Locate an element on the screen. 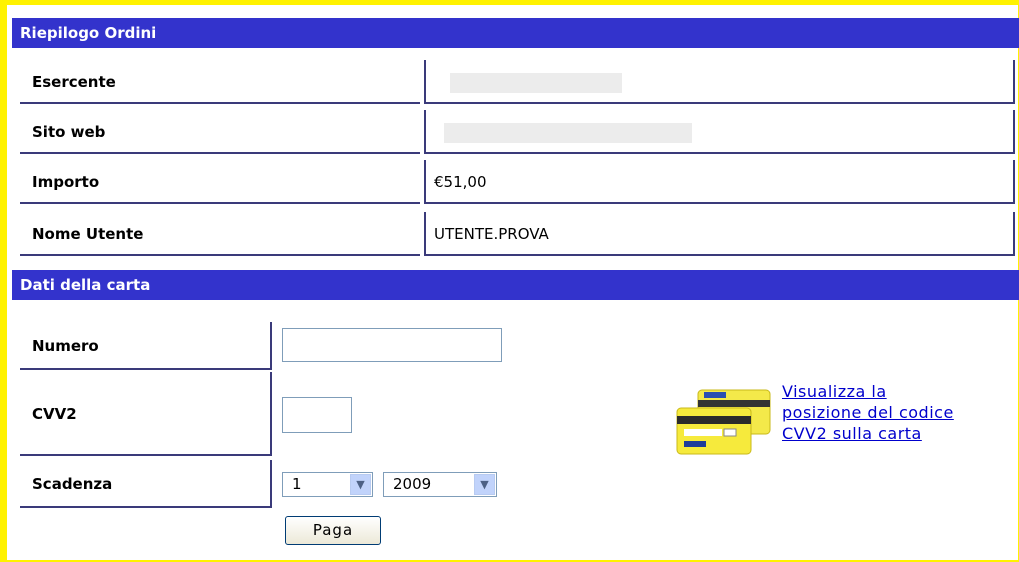  scadenza-label: Scadenza is located at coordinates (146, 484).